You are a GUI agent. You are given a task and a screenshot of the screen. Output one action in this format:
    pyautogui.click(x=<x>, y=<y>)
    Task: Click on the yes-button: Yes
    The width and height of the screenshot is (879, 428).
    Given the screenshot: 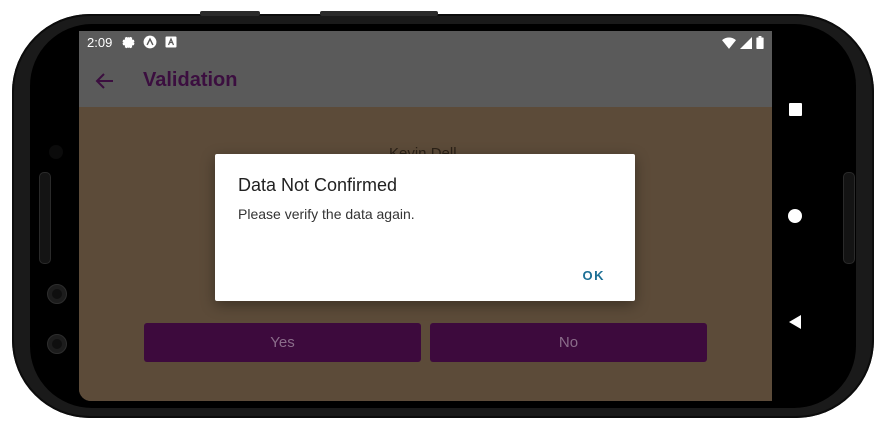 What is the action you would take?
    pyautogui.click(x=282, y=342)
    